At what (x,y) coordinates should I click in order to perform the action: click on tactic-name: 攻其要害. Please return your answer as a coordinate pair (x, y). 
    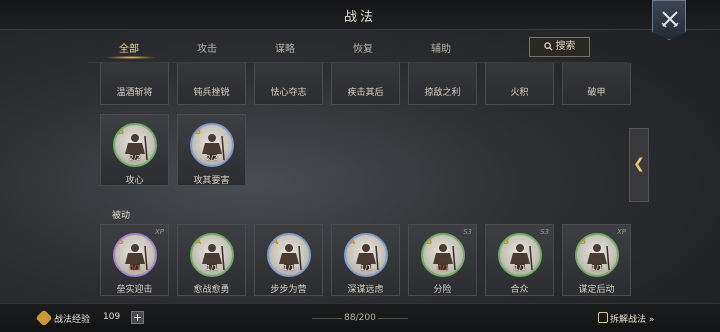
    Looking at the image, I should click on (211, 181).